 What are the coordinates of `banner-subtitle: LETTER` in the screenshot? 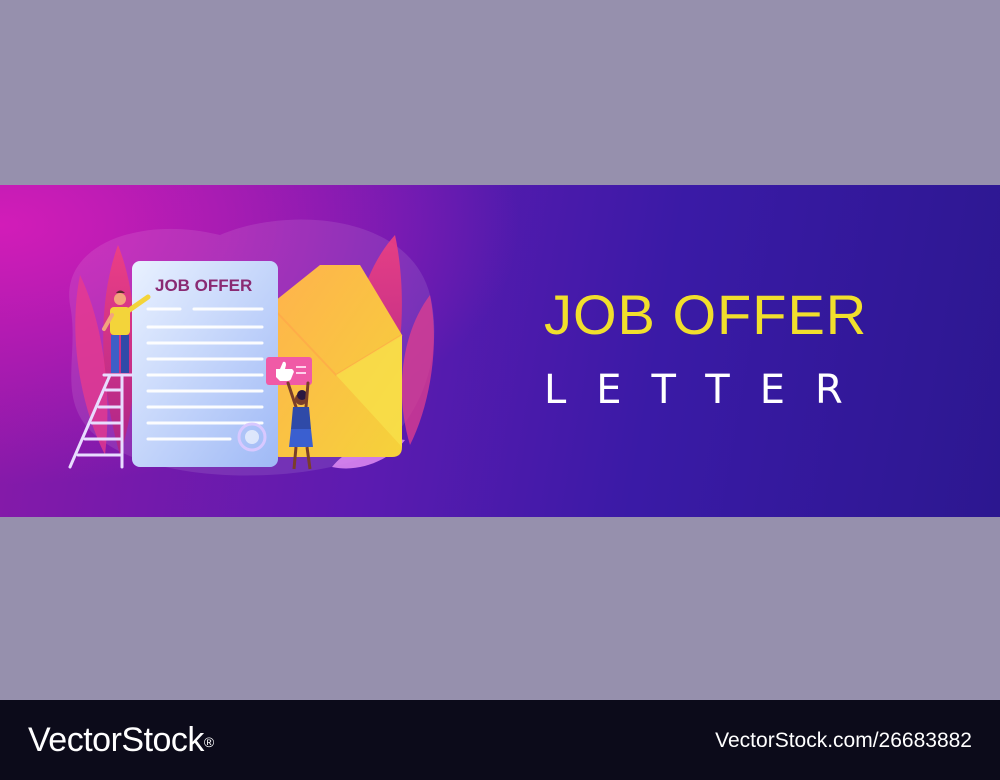 It's located at (708, 390).